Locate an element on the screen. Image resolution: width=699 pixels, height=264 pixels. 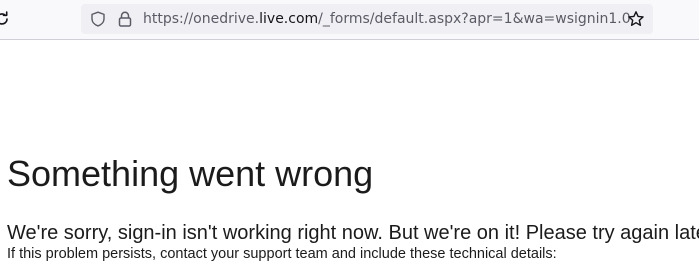
reload-icon is located at coordinates (5, 19).